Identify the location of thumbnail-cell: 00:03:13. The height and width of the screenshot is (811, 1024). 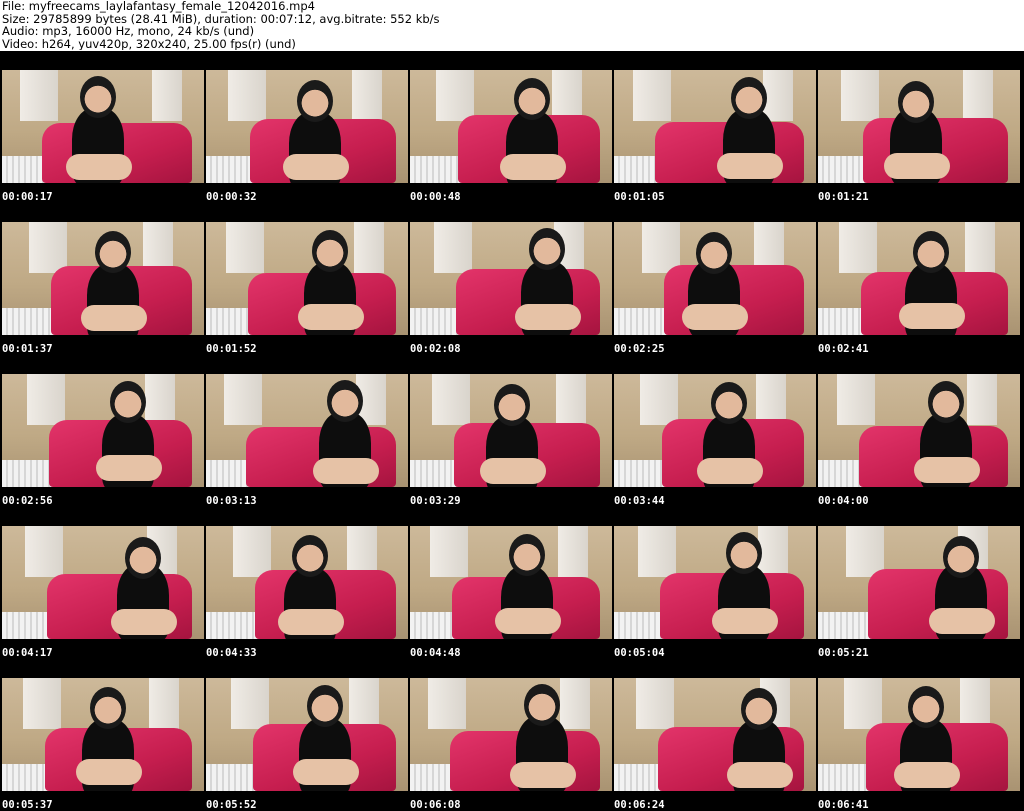
(306, 431).